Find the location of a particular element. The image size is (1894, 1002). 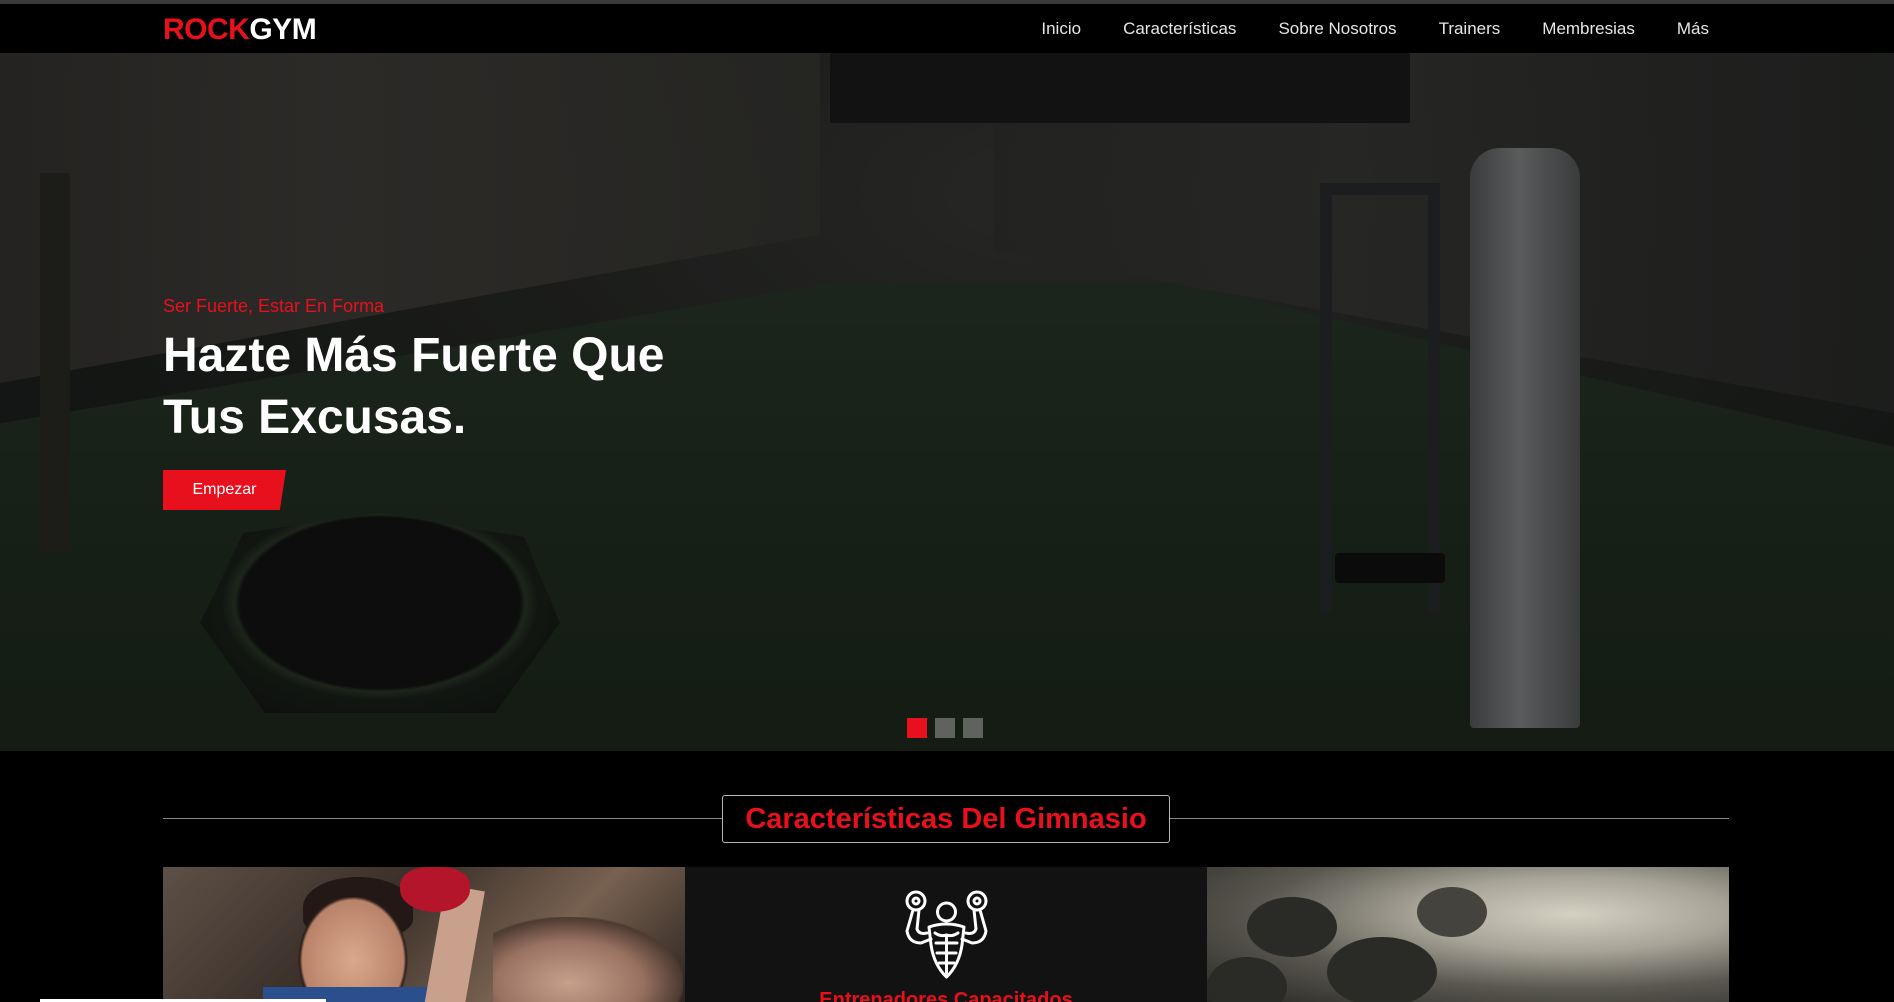

nav-item-membresias: Membresias is located at coordinates (1588, 29).